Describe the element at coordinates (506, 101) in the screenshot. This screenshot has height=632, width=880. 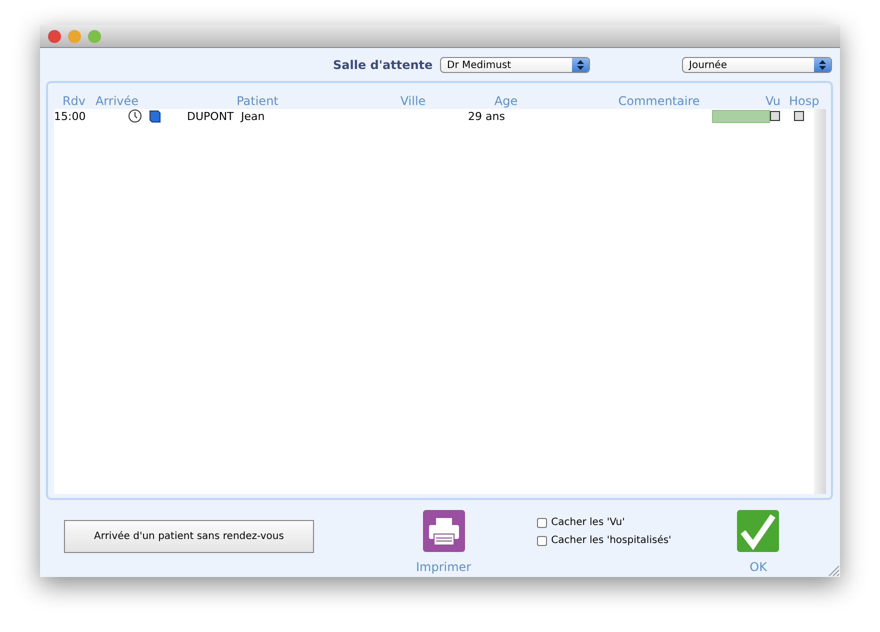
I see `column-header: Age` at that location.